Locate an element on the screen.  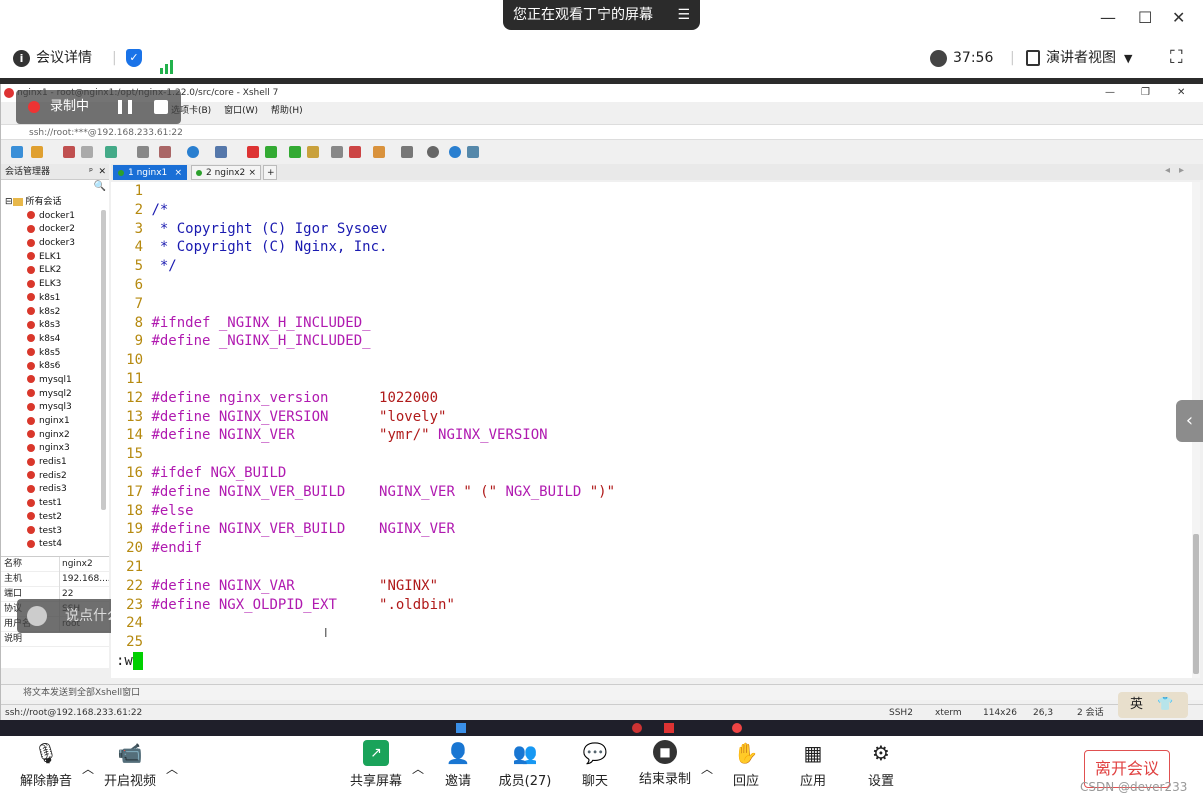
properties-icon is located at coordinates (165, 152).